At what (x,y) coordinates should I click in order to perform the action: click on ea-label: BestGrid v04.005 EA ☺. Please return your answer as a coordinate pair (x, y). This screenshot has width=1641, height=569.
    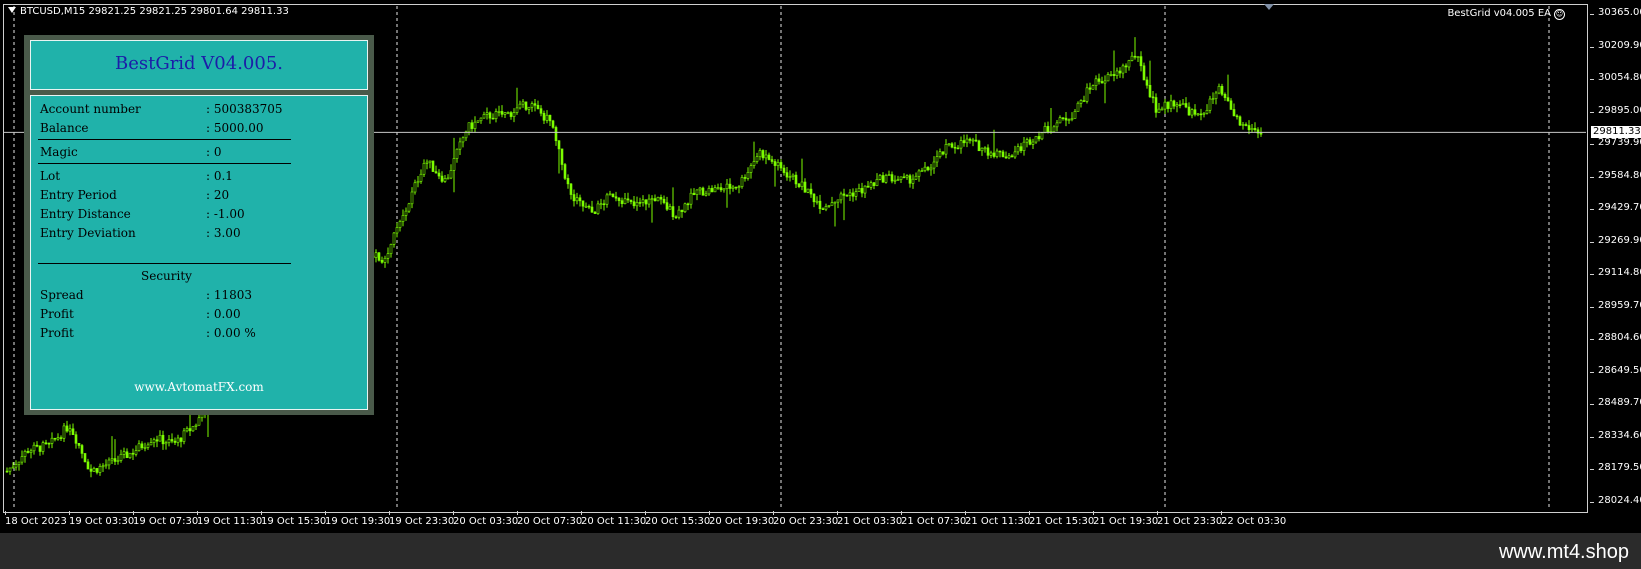
    Looking at the image, I should click on (1506, 14).